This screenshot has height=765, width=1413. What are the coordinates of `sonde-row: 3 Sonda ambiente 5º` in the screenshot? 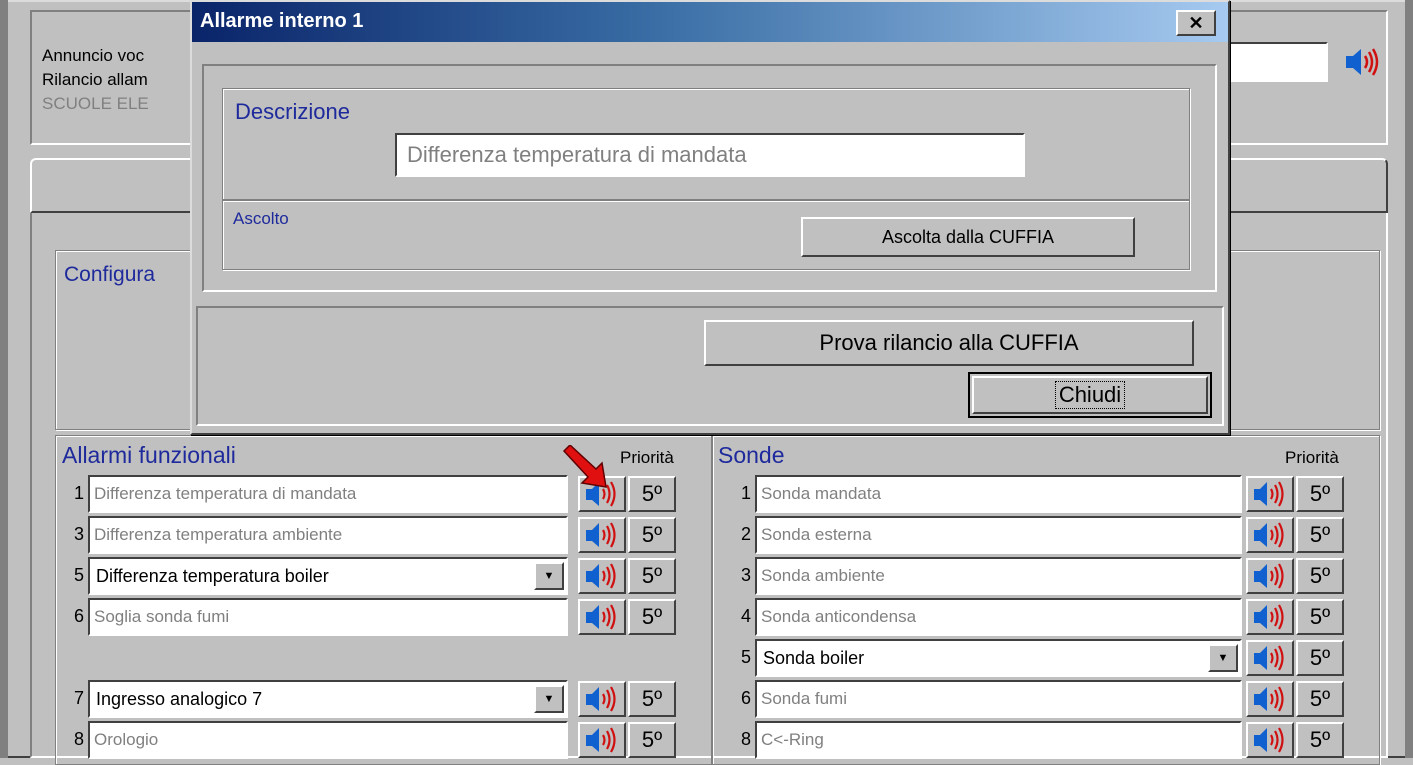 It's located at (1047, 577).